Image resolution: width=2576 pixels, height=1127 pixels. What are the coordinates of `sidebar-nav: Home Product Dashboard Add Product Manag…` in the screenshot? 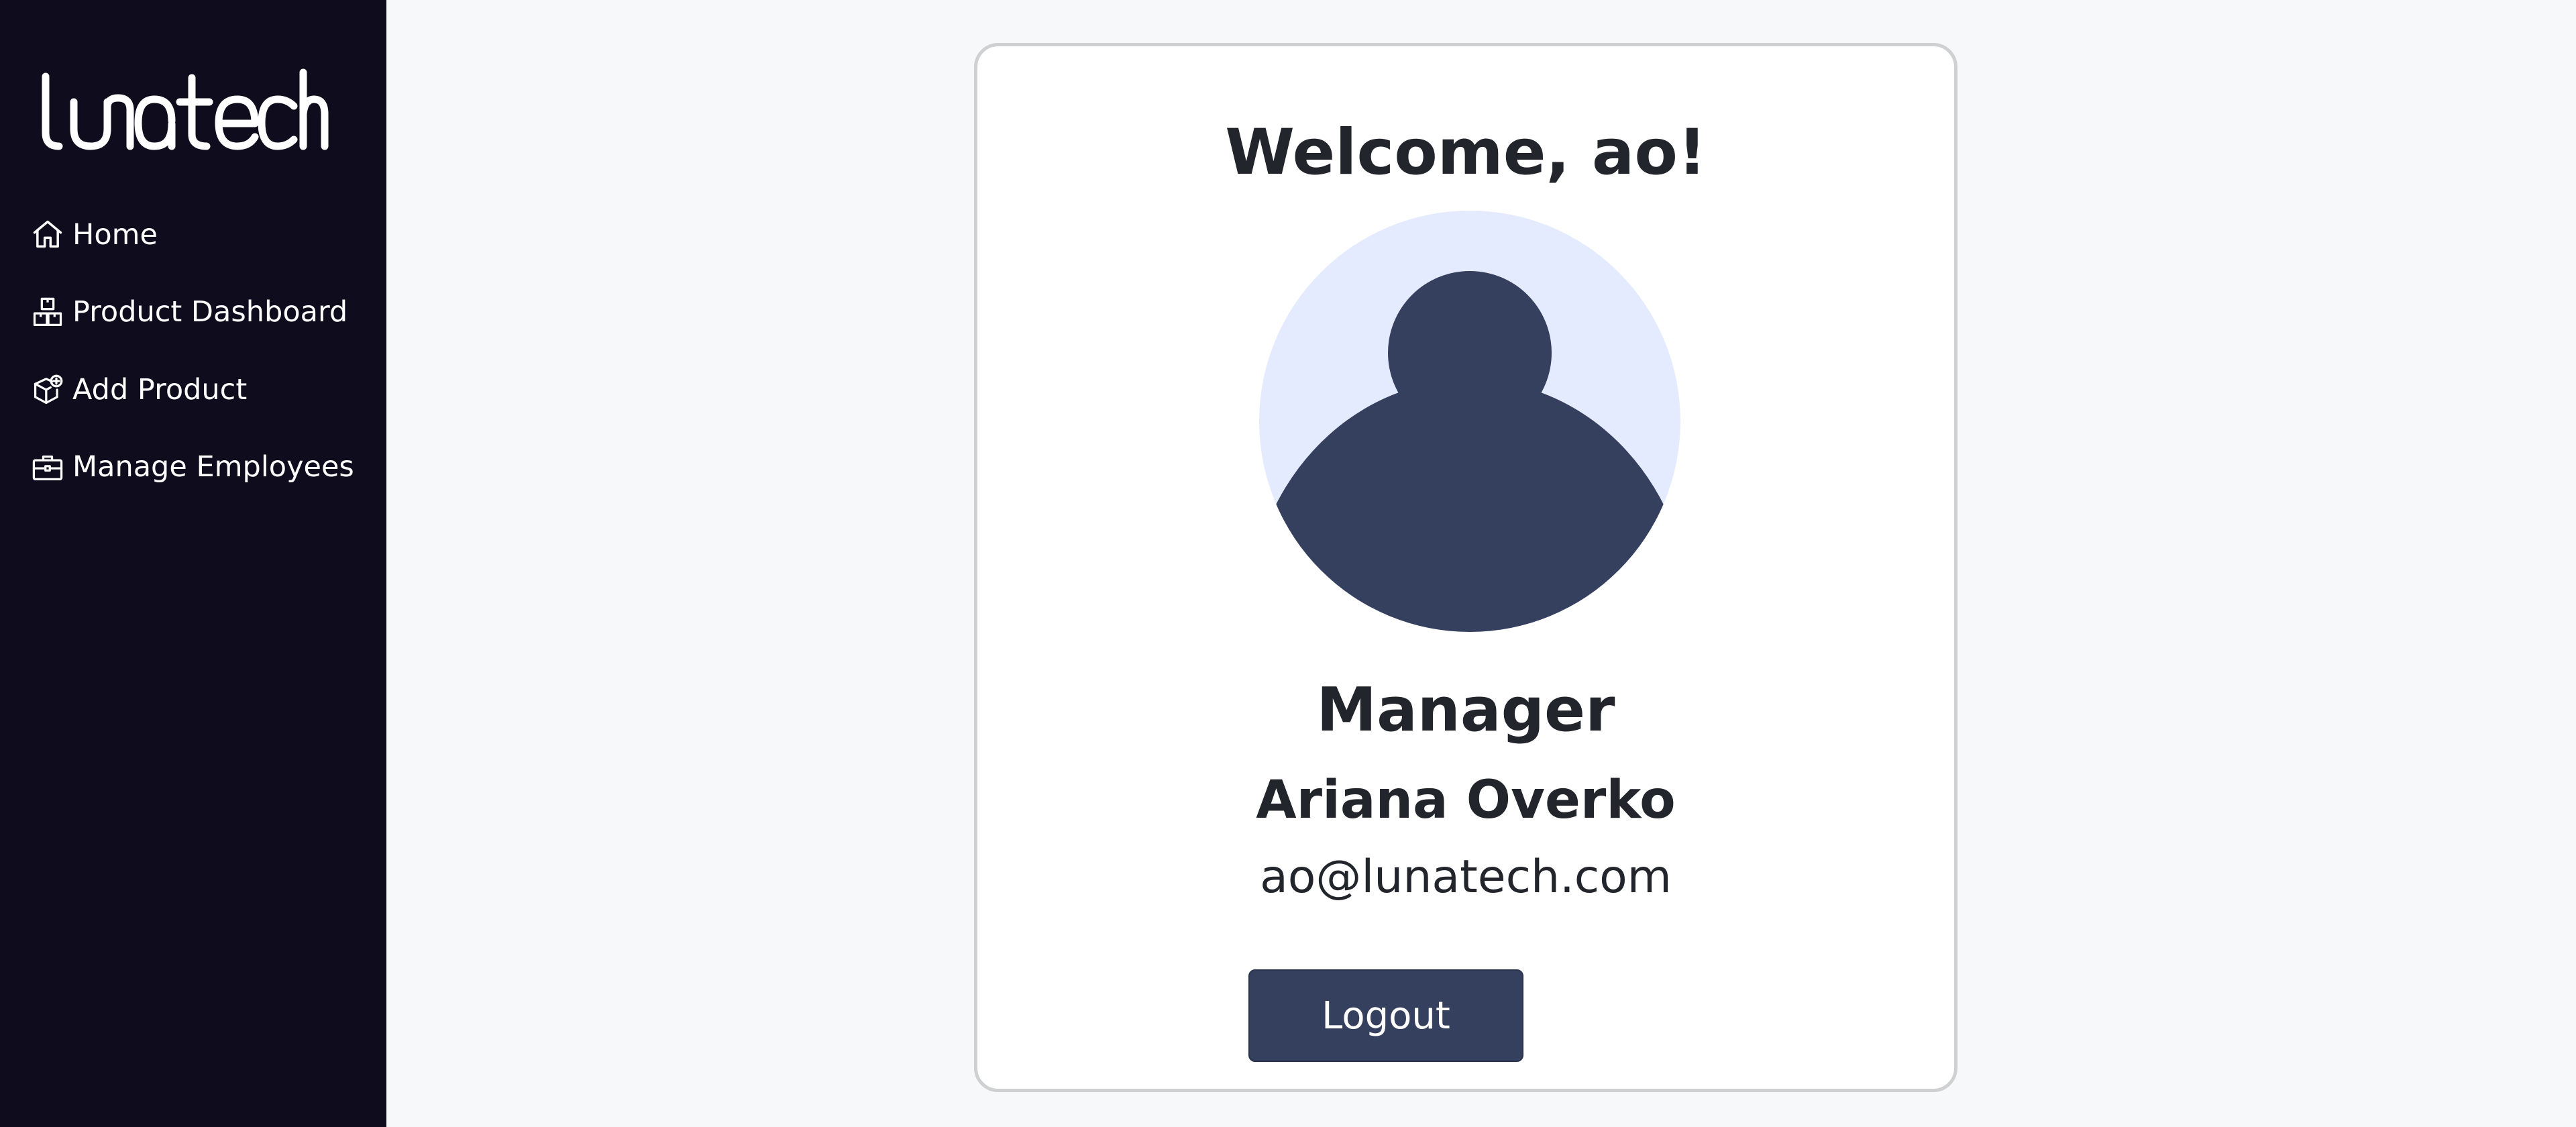 It's located at (192, 366).